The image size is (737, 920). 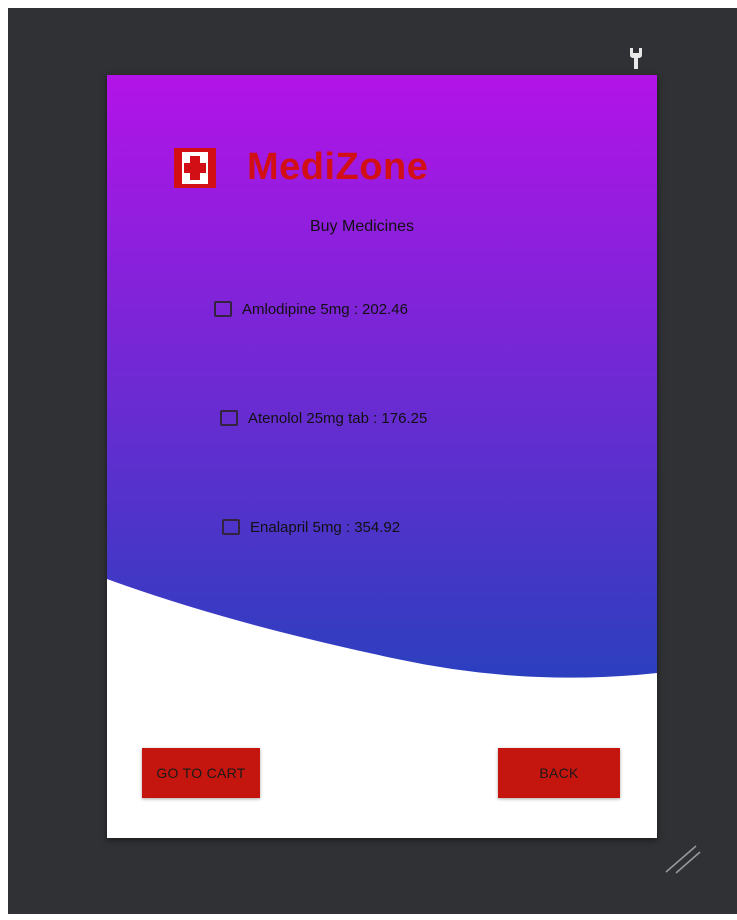 I want to click on back-button: BACK, so click(x=559, y=773).